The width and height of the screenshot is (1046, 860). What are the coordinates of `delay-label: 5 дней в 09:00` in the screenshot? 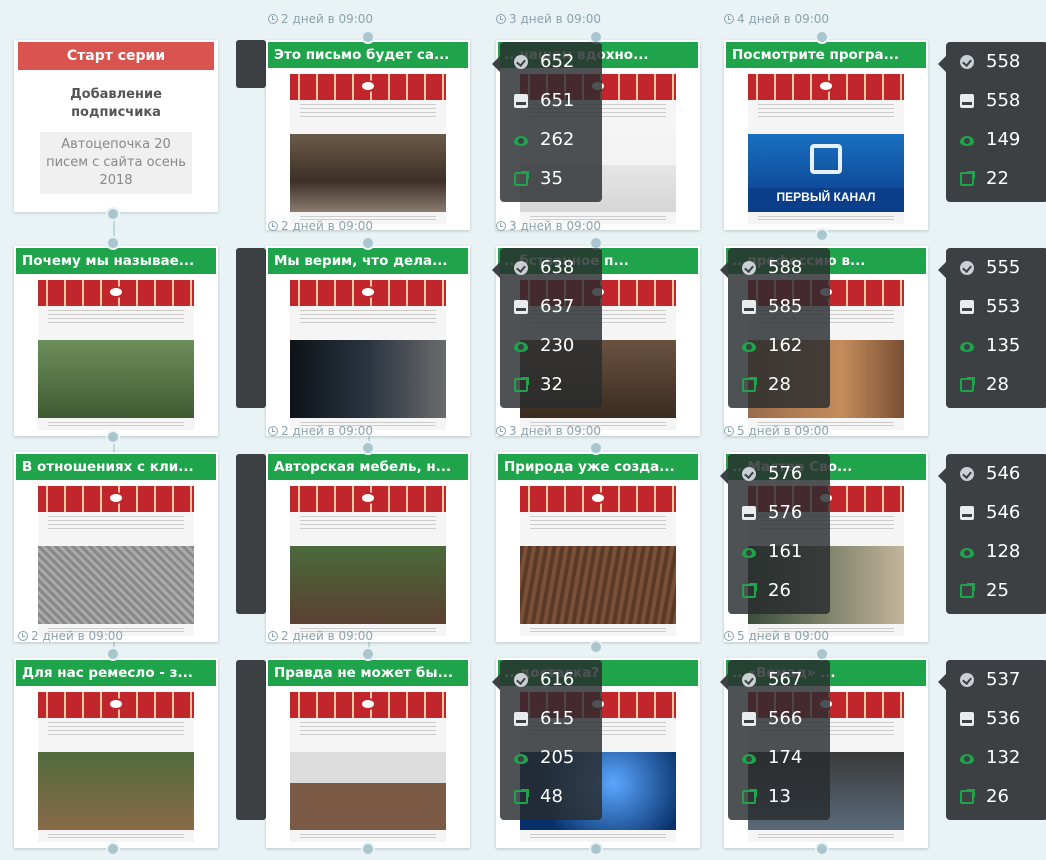 It's located at (776, 431).